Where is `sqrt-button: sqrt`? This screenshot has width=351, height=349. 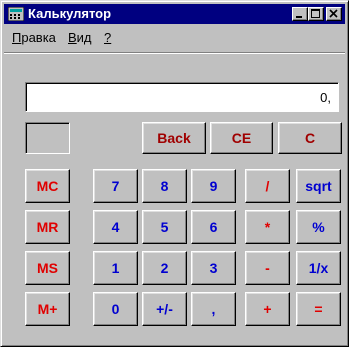
sqrt-button: sqrt is located at coordinates (318, 186).